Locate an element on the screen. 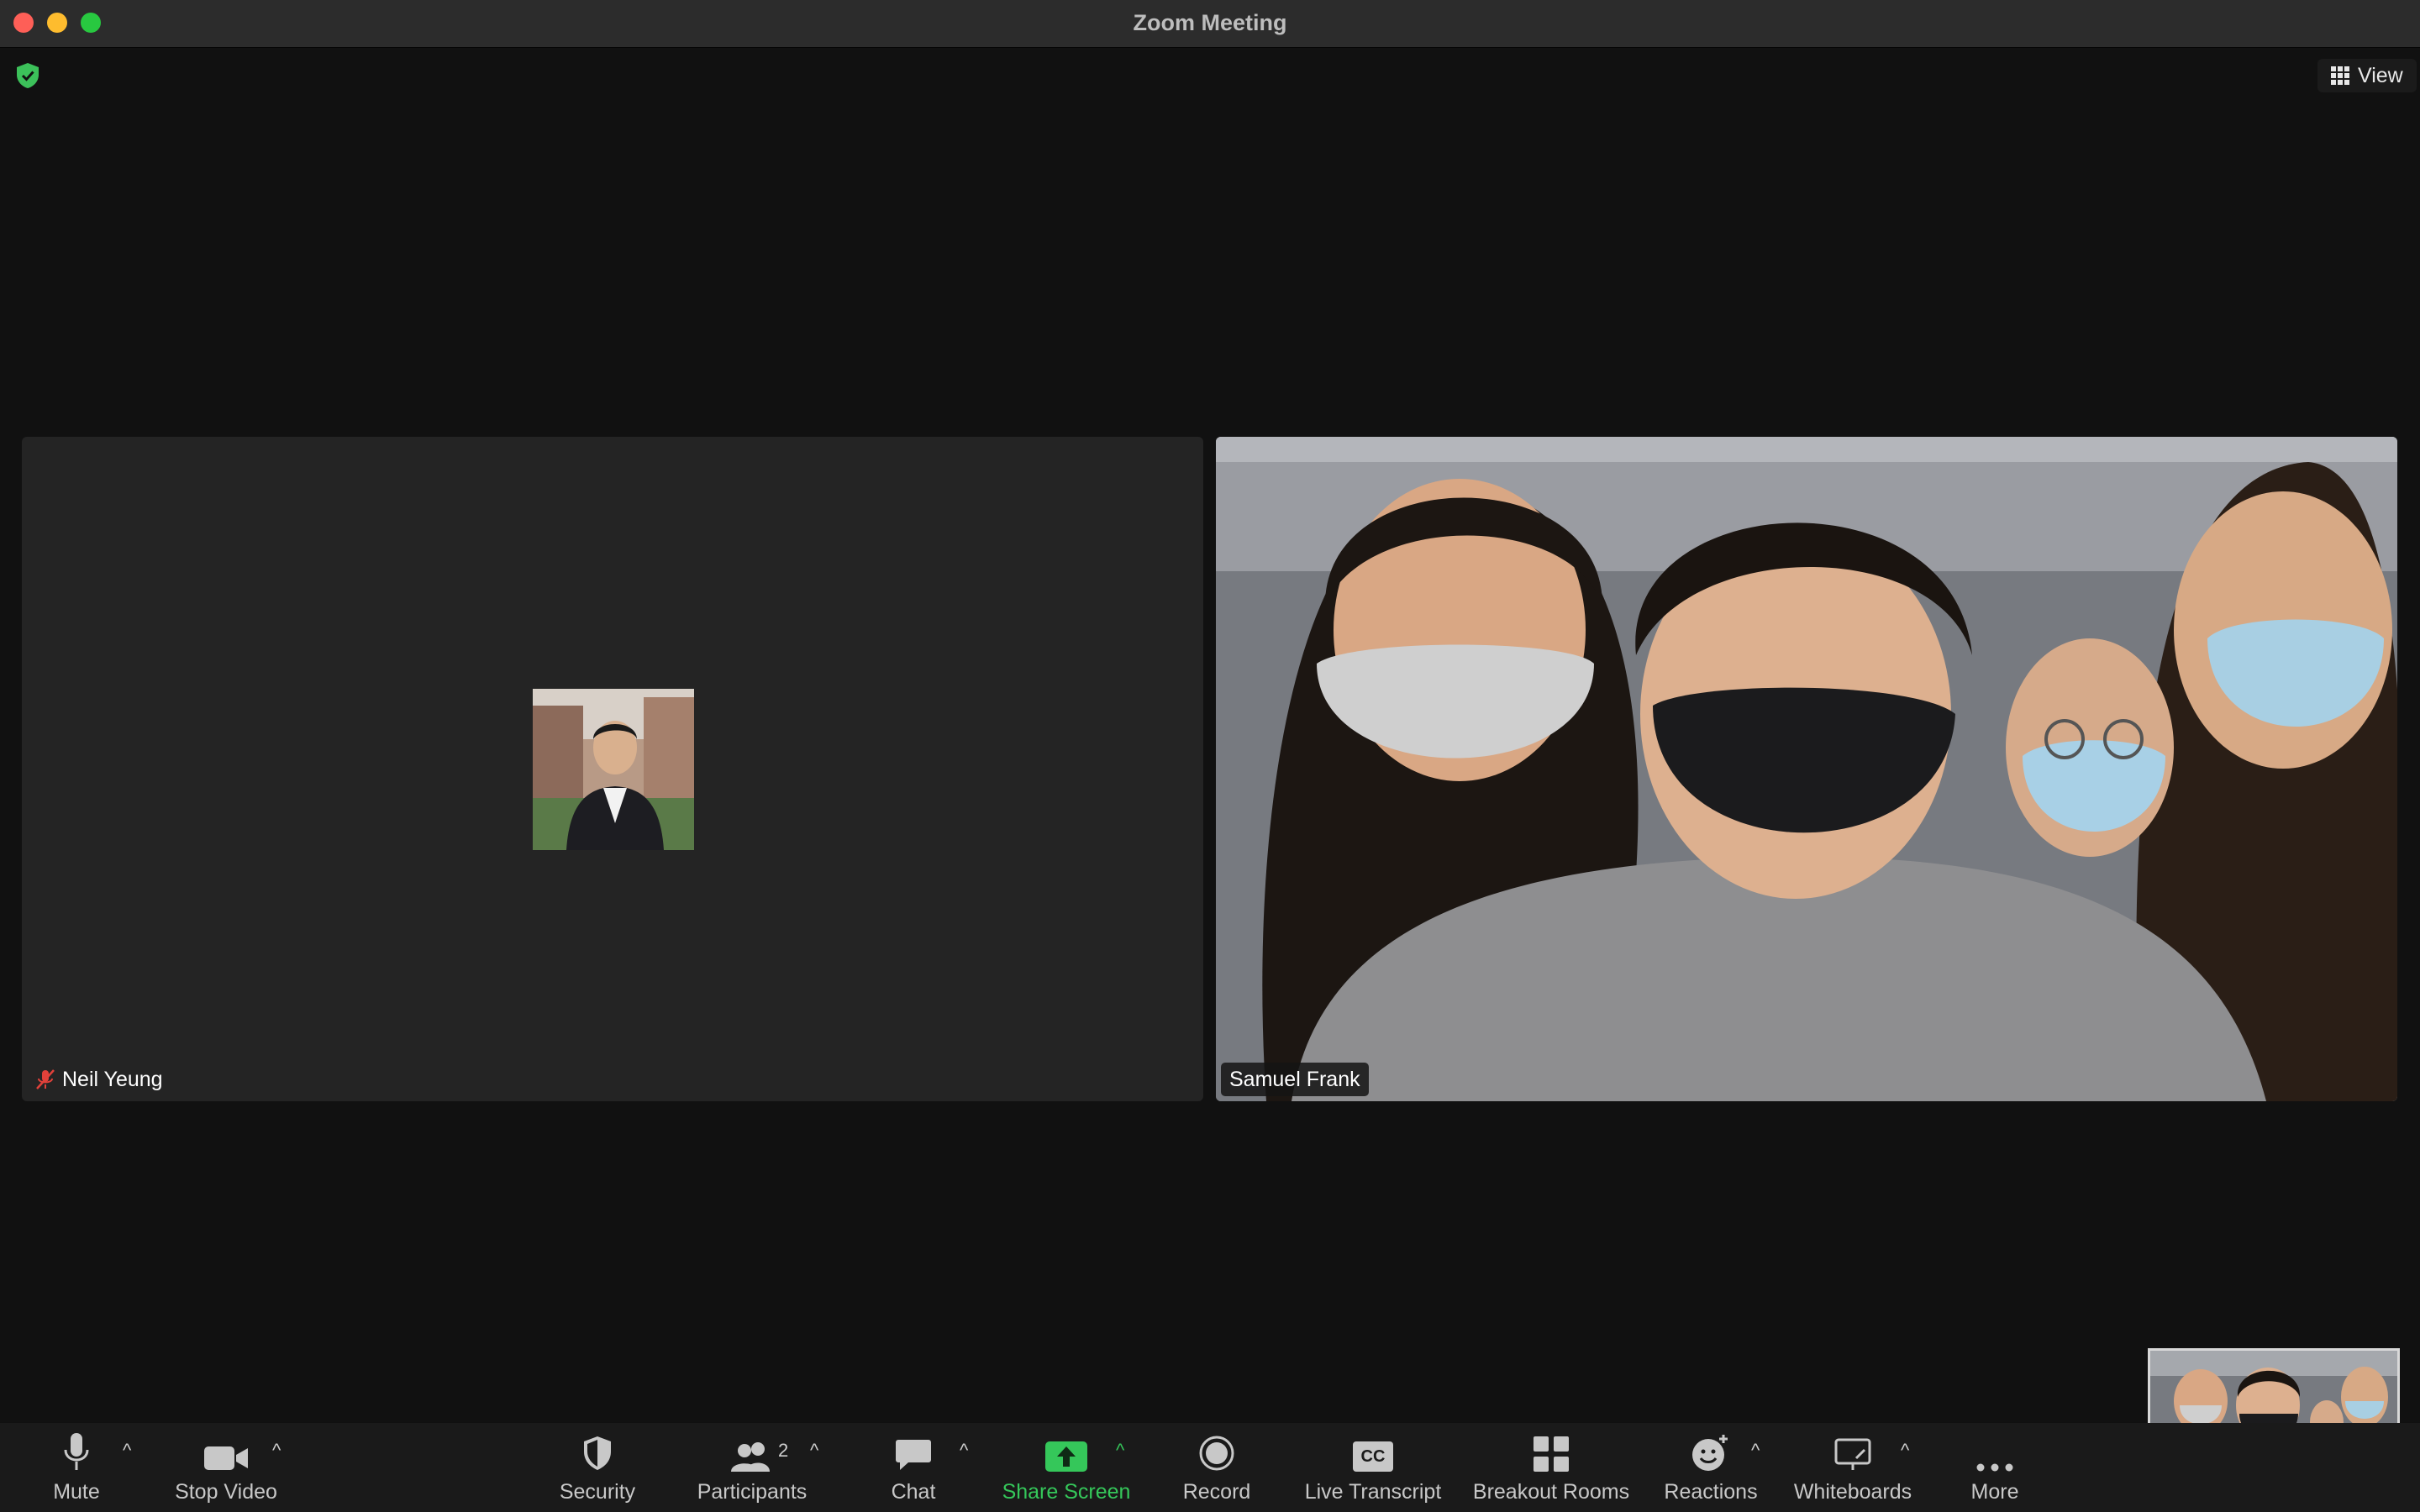 The height and width of the screenshot is (1512, 2420). chat-button: Chat is located at coordinates (913, 1467).